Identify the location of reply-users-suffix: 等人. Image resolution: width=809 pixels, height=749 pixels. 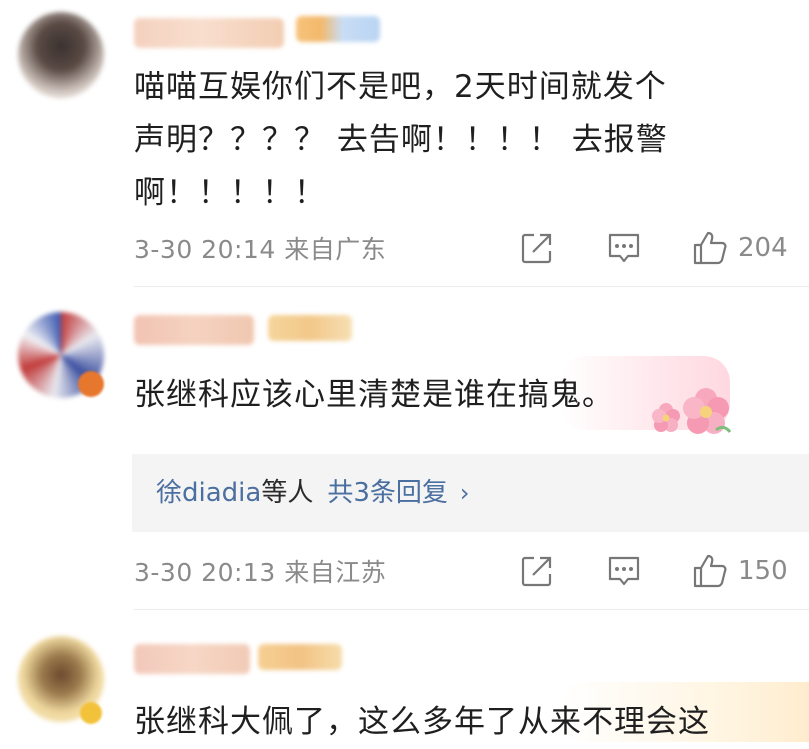
(287, 493).